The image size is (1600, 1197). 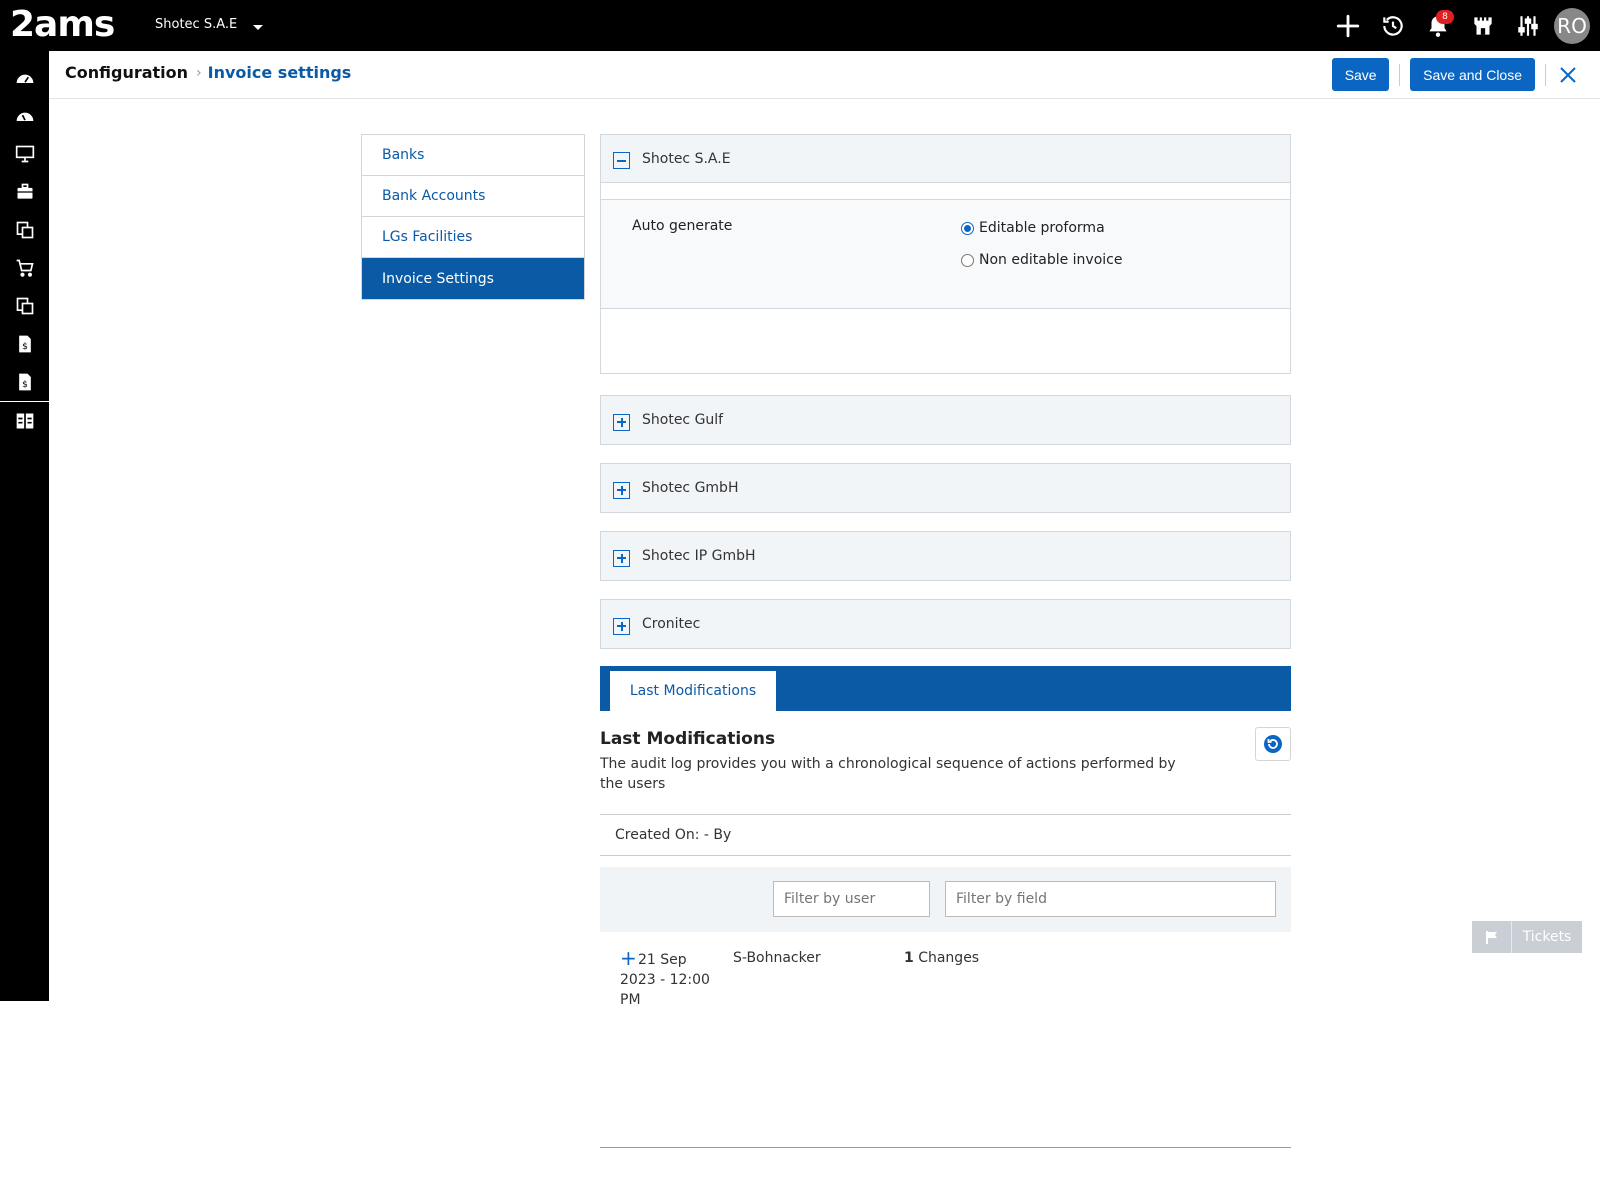 What do you see at coordinates (909, 958) in the screenshot?
I see `change-count: 1` at bounding box center [909, 958].